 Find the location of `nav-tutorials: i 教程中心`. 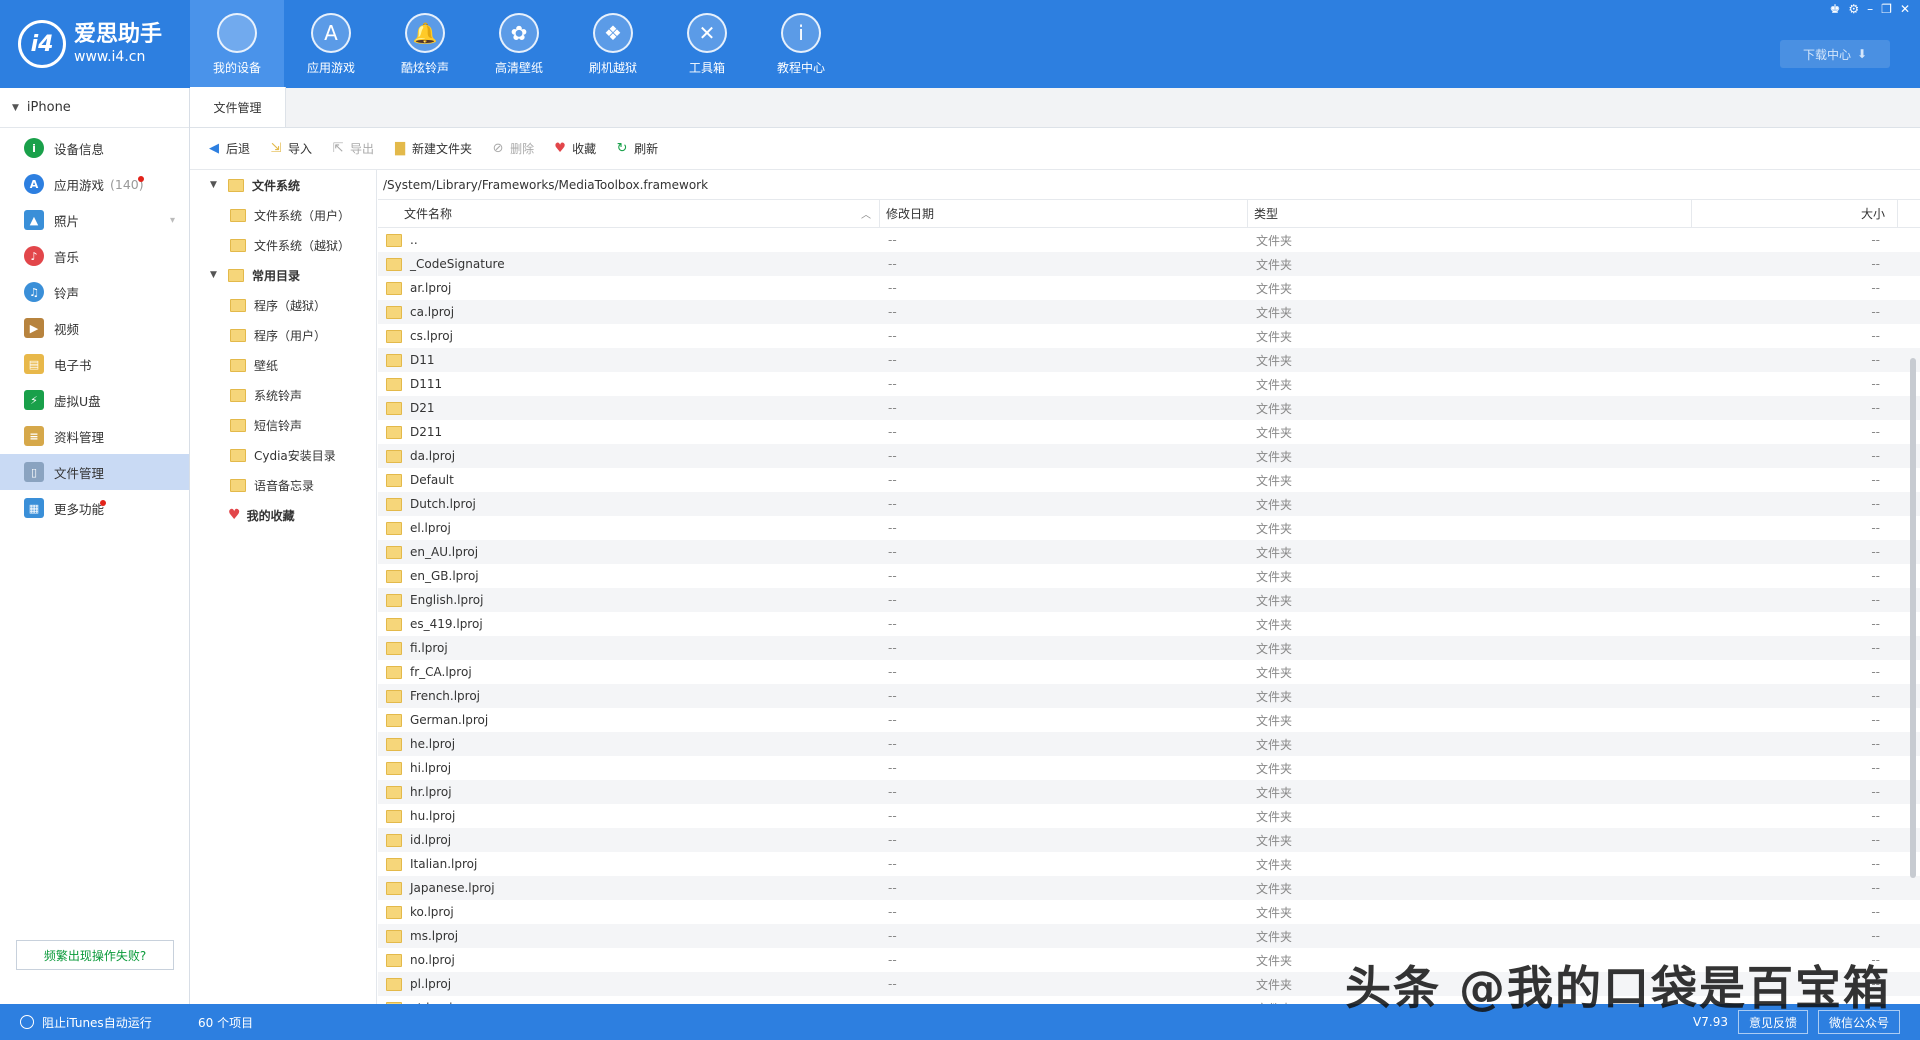

nav-tutorials: i 教程中心 is located at coordinates (801, 44).